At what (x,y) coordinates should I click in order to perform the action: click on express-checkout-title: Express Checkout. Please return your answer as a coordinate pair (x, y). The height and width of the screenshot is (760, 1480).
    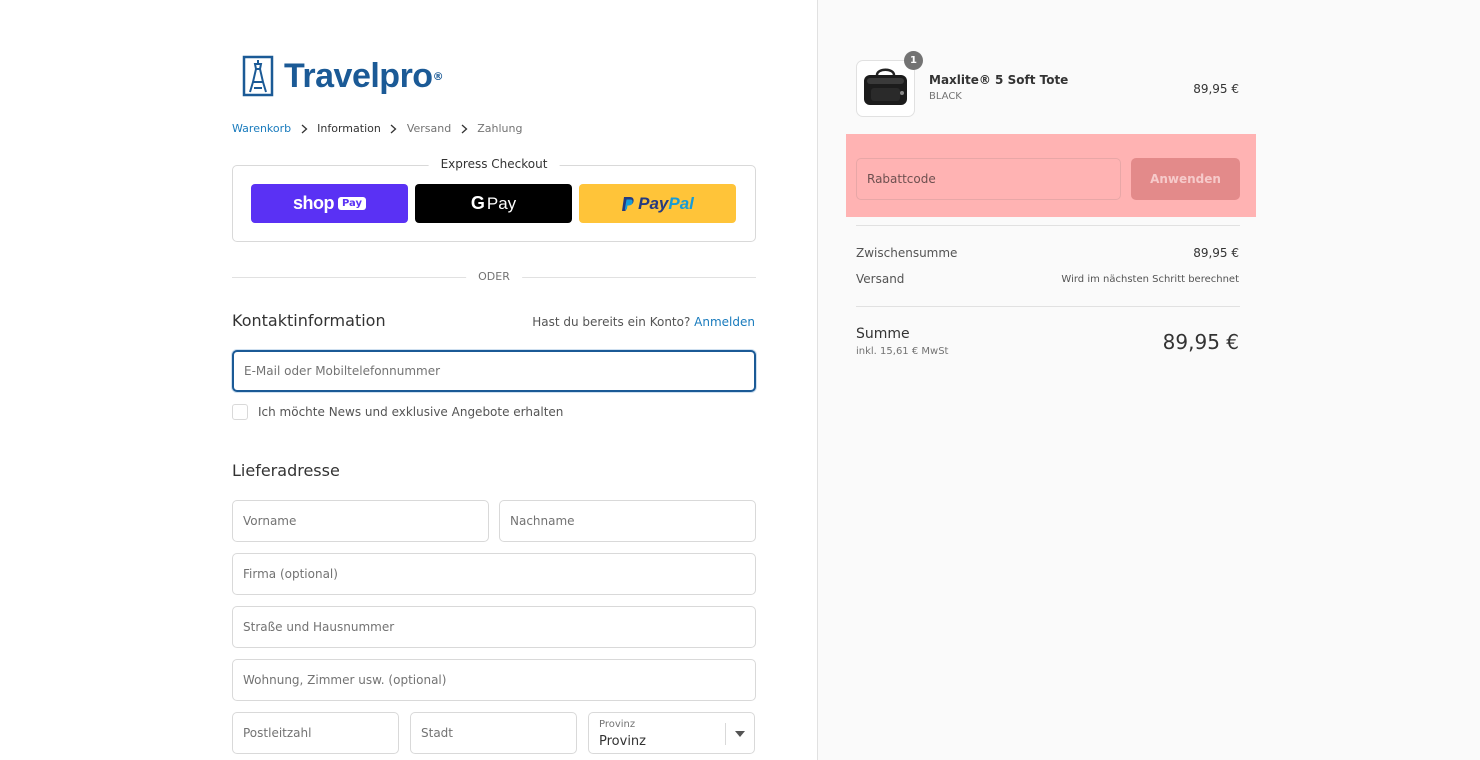
    Looking at the image, I should click on (494, 164).